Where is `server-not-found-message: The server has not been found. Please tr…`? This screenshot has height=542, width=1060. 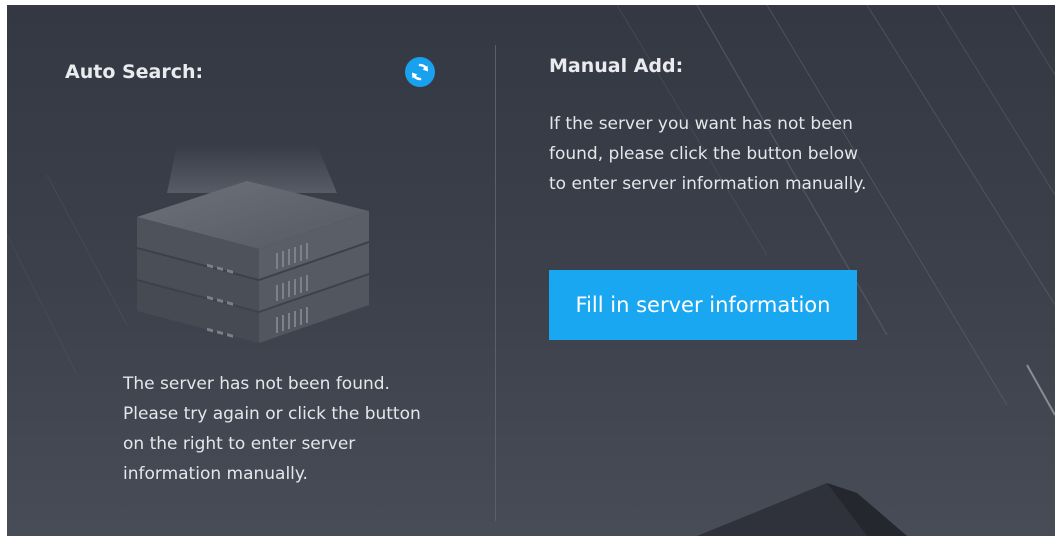
server-not-found-message: The server has not been found. Please tr… is located at coordinates (272, 429).